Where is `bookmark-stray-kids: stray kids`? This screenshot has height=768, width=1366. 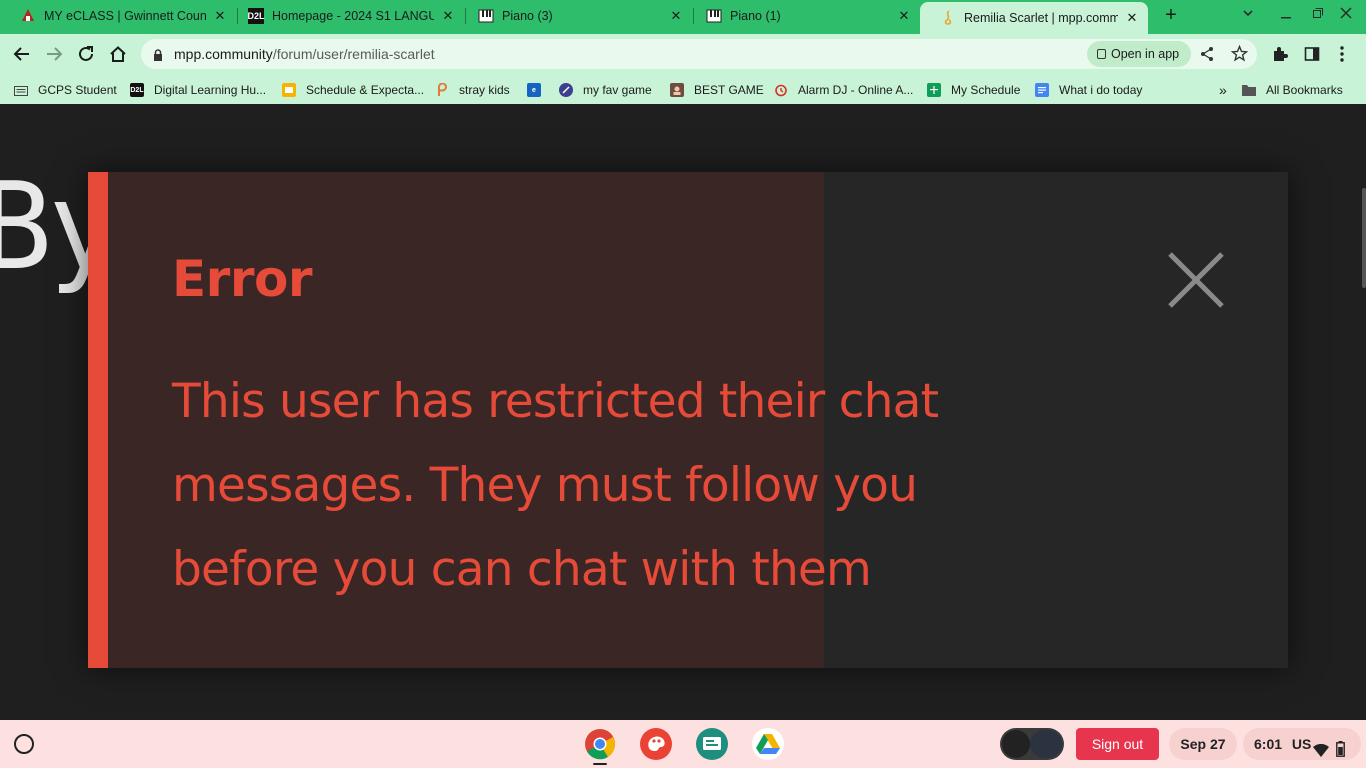 bookmark-stray-kids: stray kids is located at coordinates (472, 90).